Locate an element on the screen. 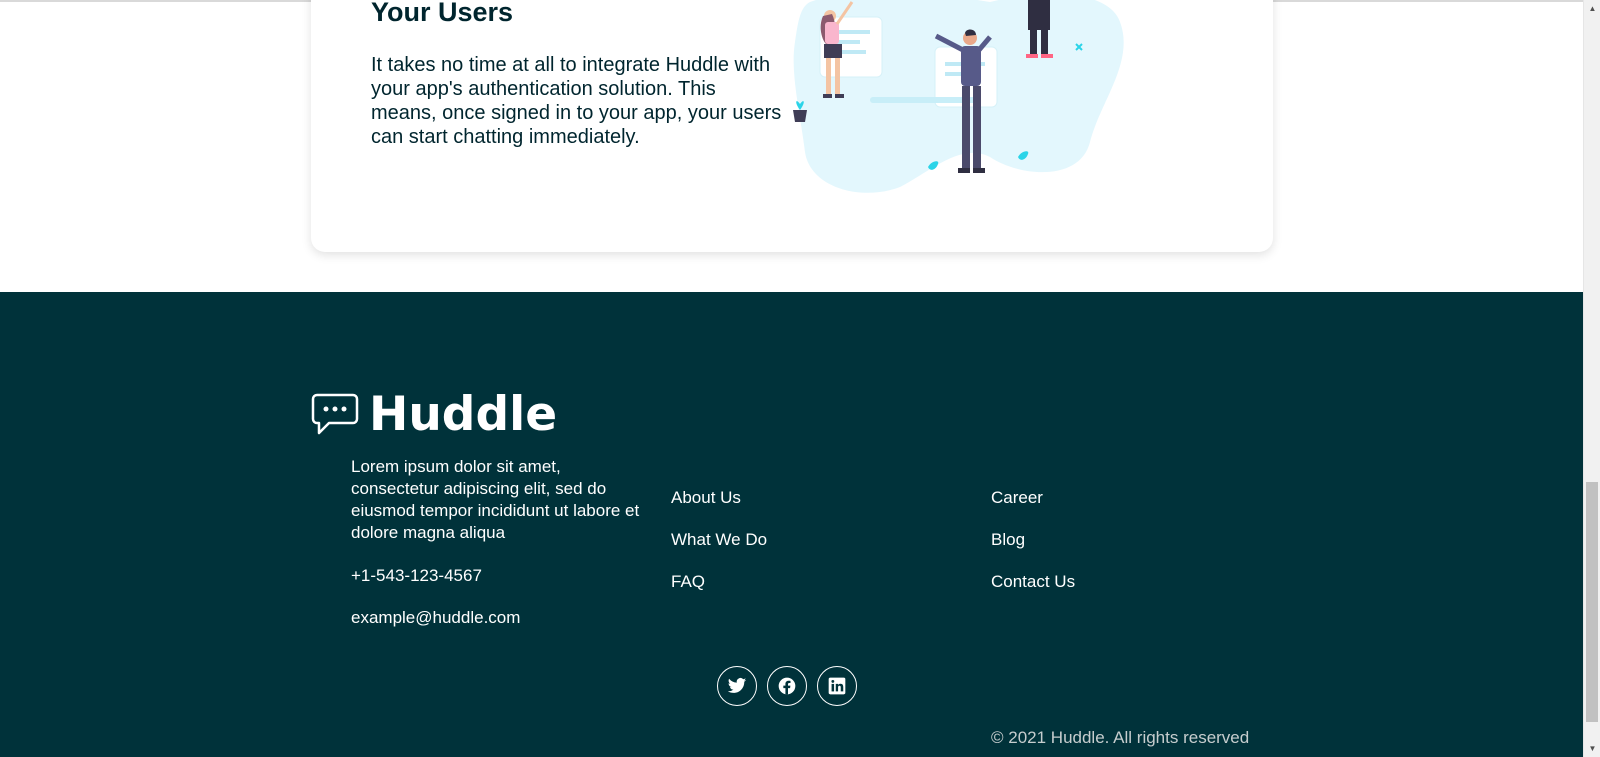 The image size is (1600, 757). linkedin-icon is located at coordinates (837, 686).